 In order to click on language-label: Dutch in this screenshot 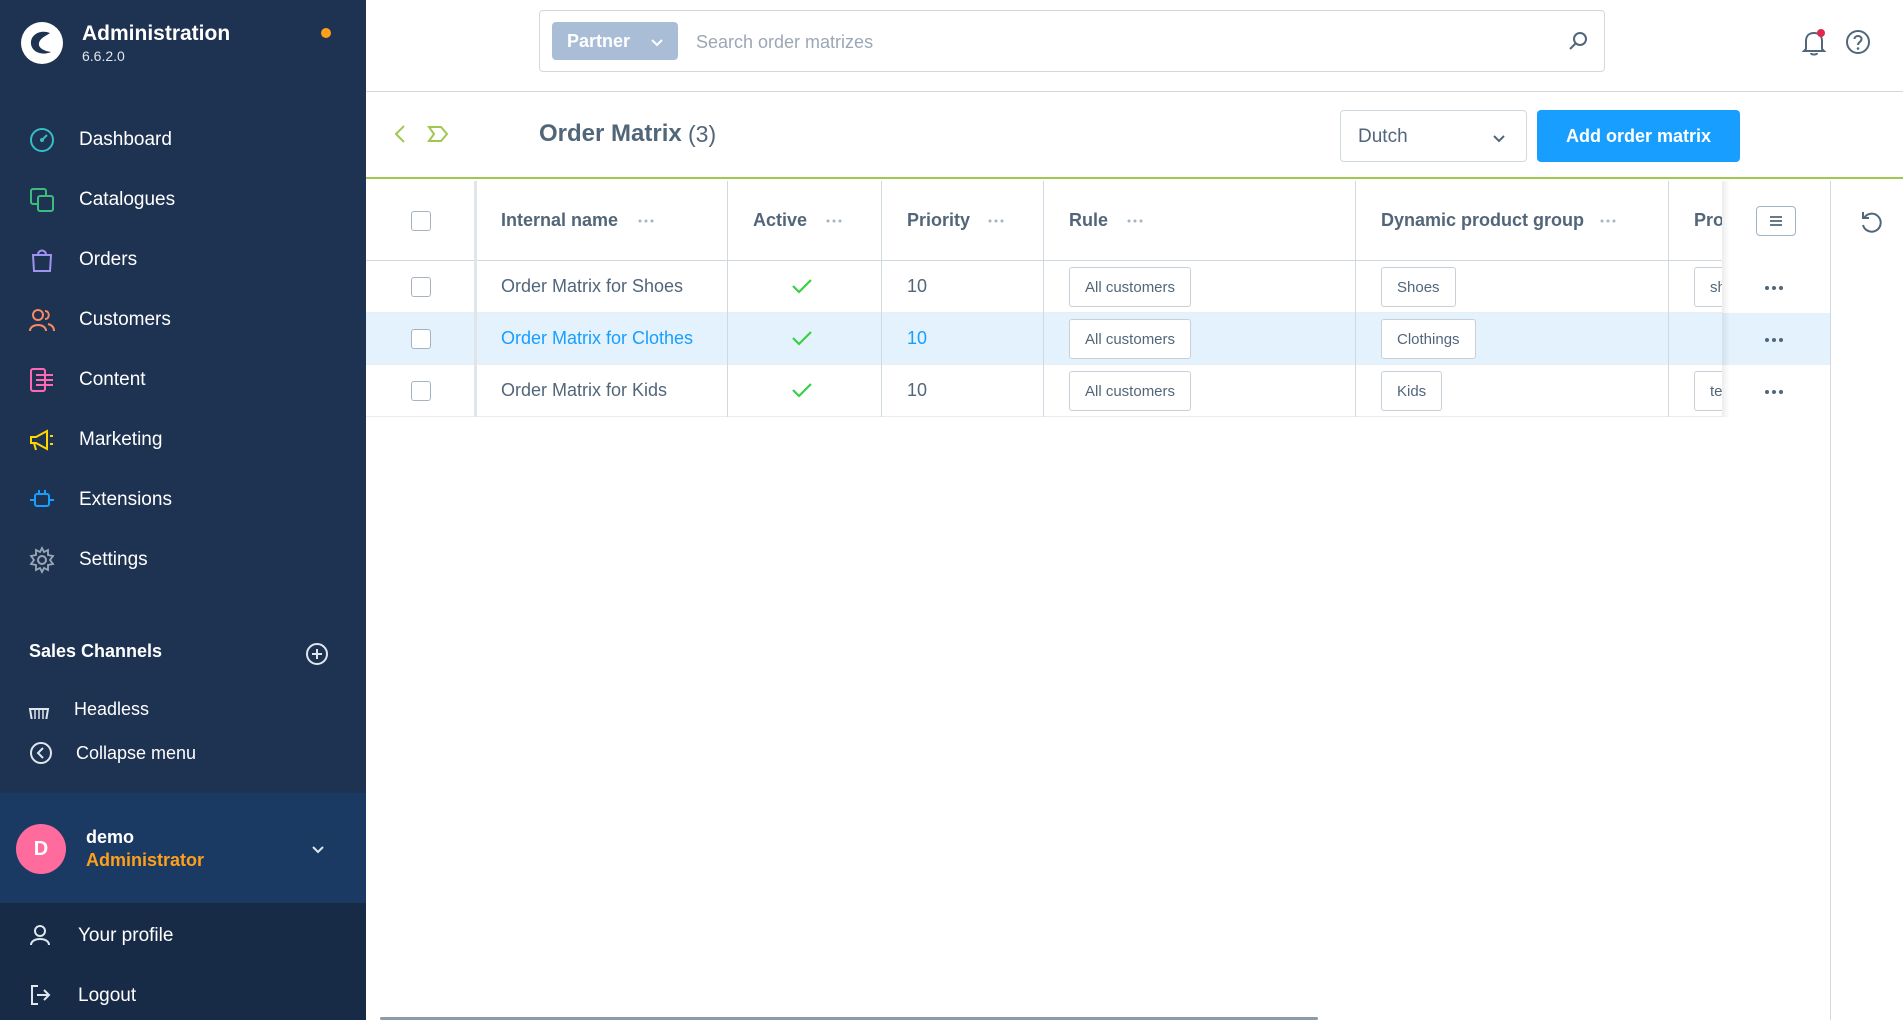, I will do `click(1383, 136)`.